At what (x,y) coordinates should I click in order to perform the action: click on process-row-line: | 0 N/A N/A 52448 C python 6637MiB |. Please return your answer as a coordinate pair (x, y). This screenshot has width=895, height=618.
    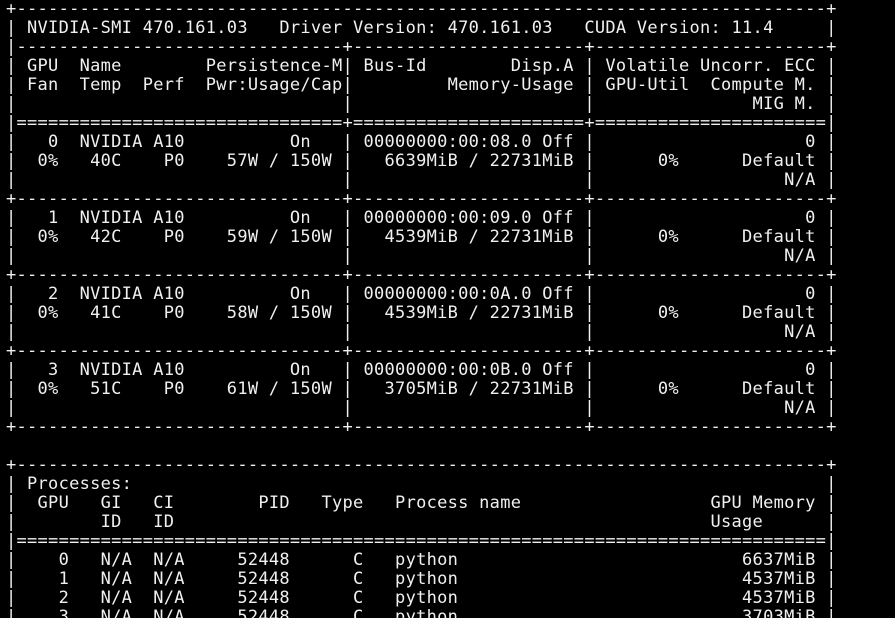
    Looking at the image, I should click on (421, 560).